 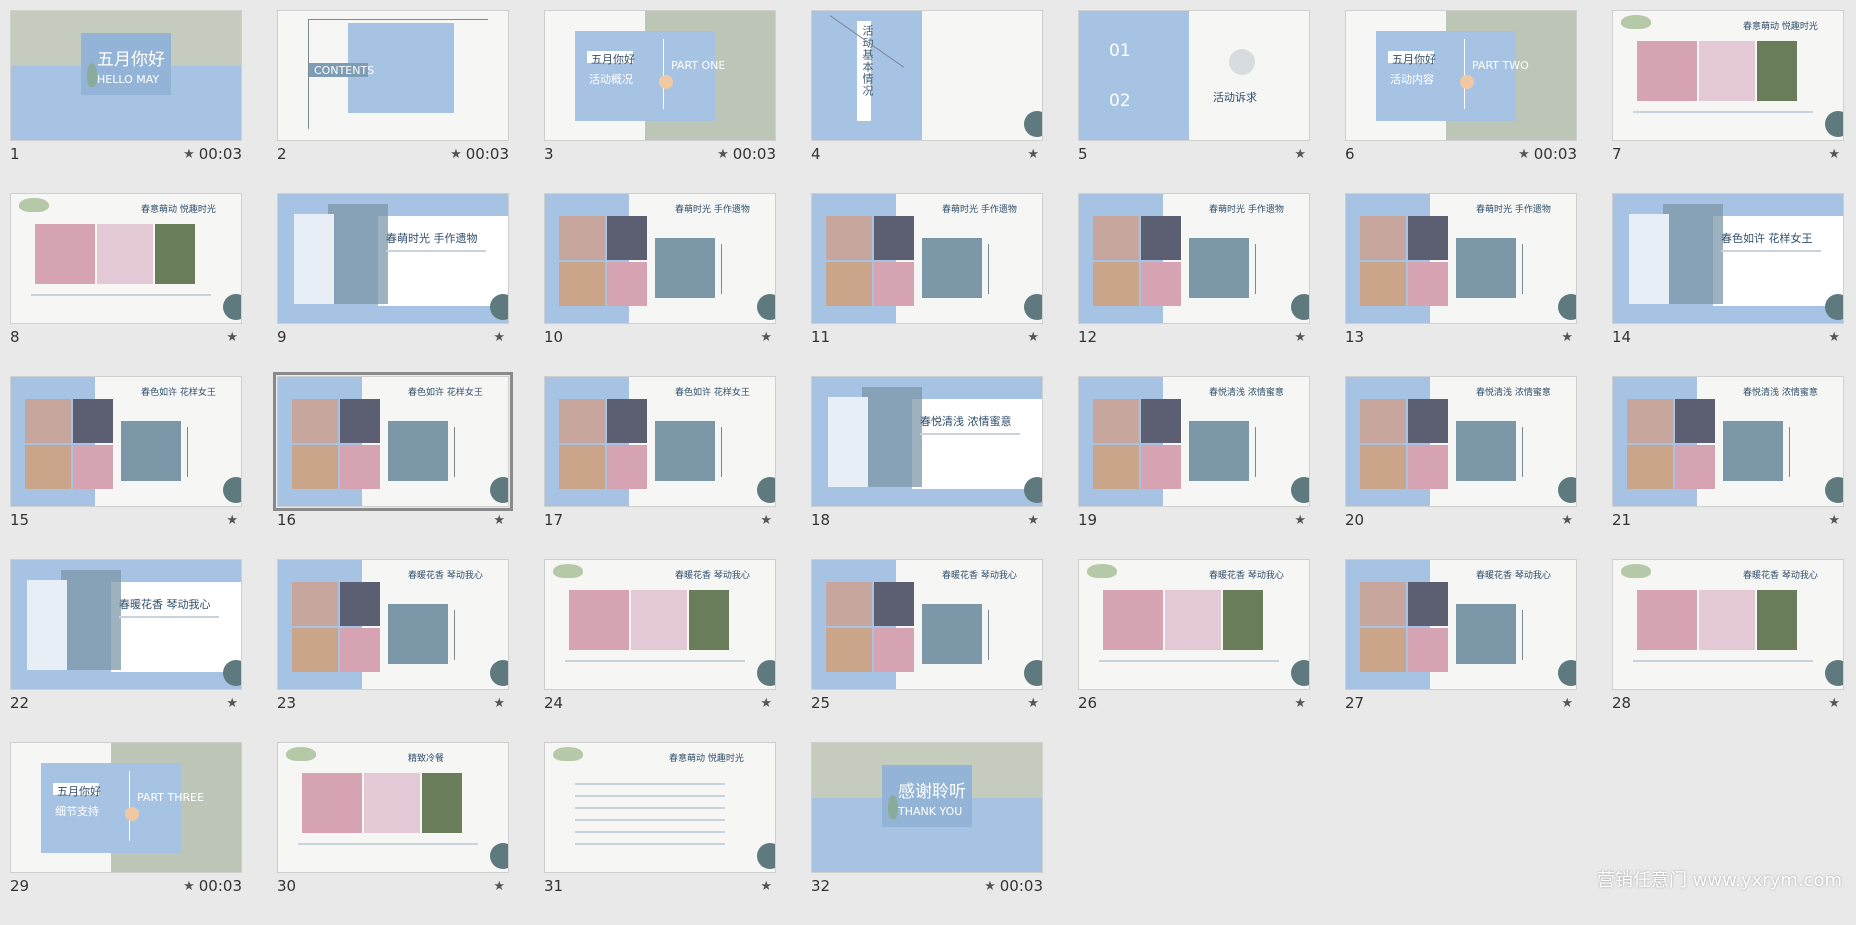 I want to click on slide-cell: 春萌时光 手作遗物 11 ★, so click(x=927, y=284).